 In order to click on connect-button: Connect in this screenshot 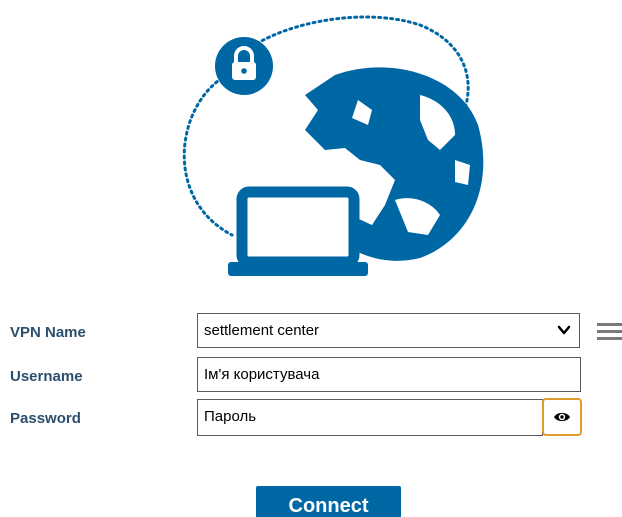, I will do `click(328, 501)`.